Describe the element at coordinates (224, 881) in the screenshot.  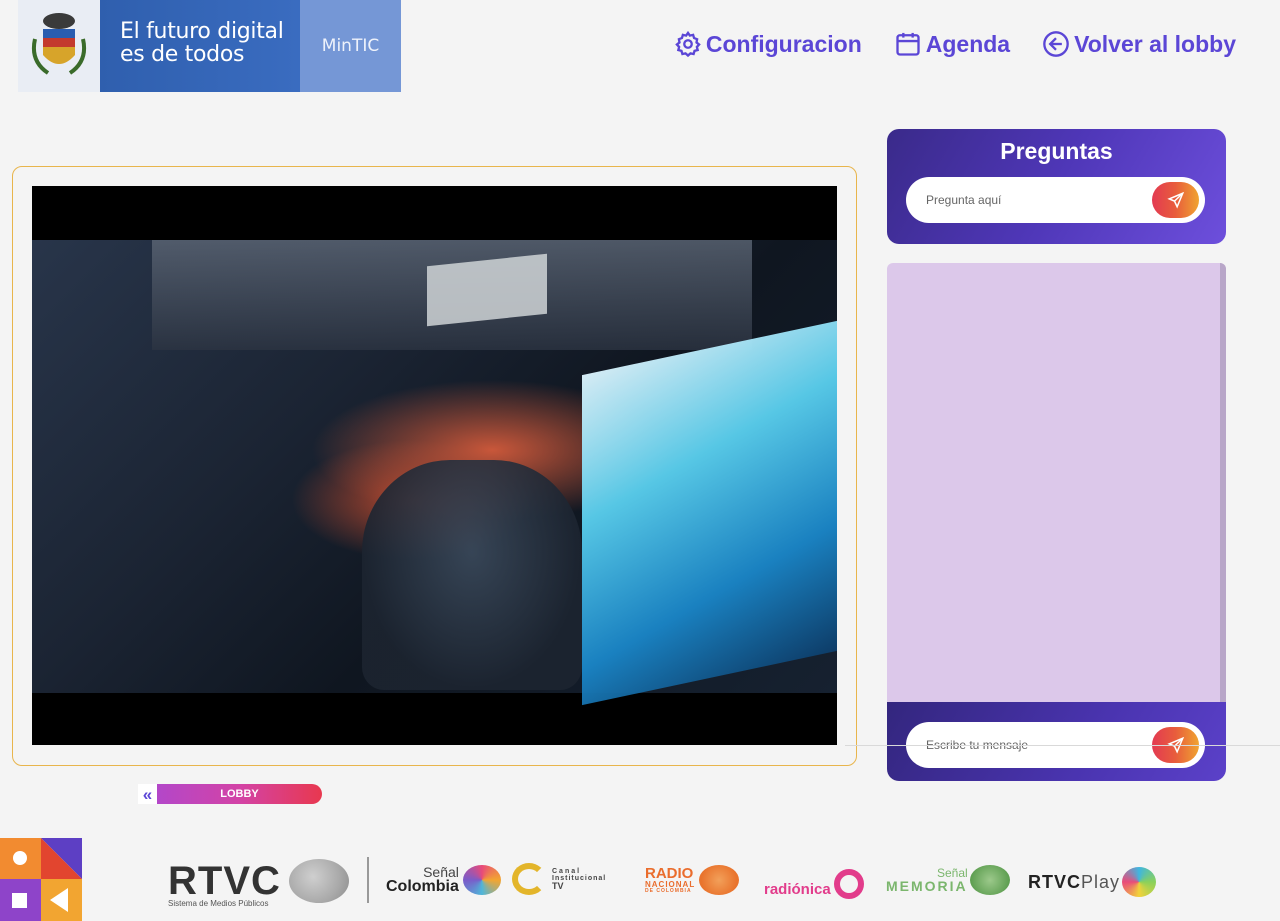
I see `rtvc-logo-word: RTVC` at that location.